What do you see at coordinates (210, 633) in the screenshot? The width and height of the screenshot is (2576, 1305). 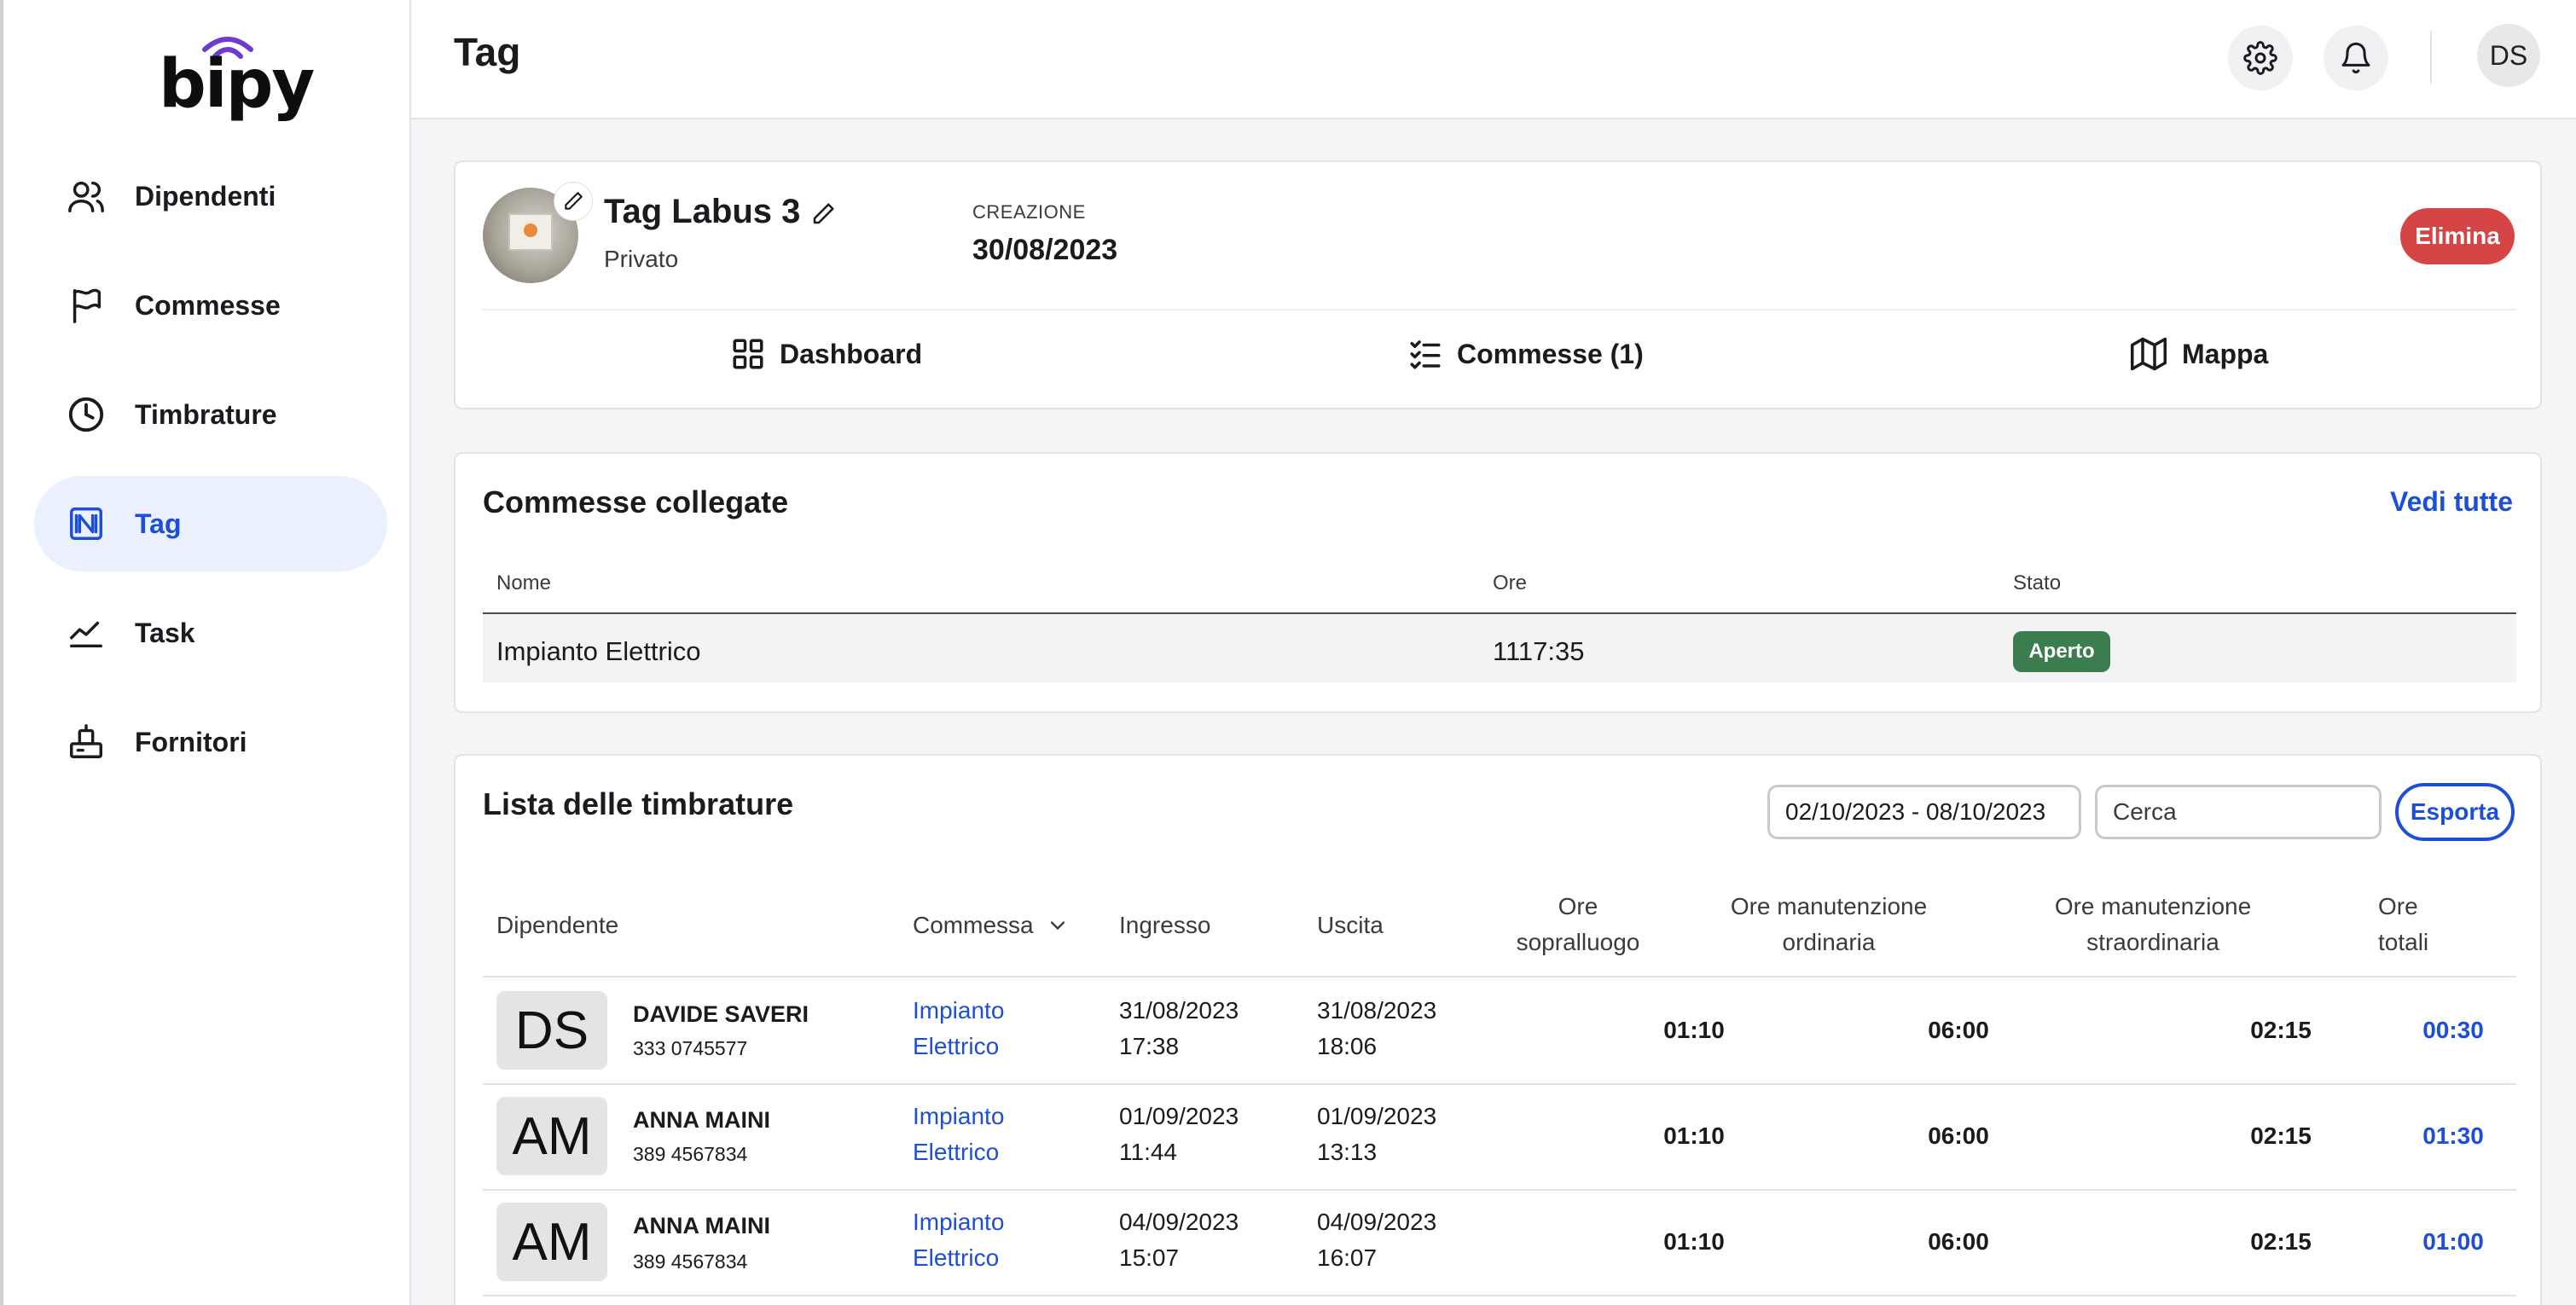 I see `sidebar-item-task: Task` at bounding box center [210, 633].